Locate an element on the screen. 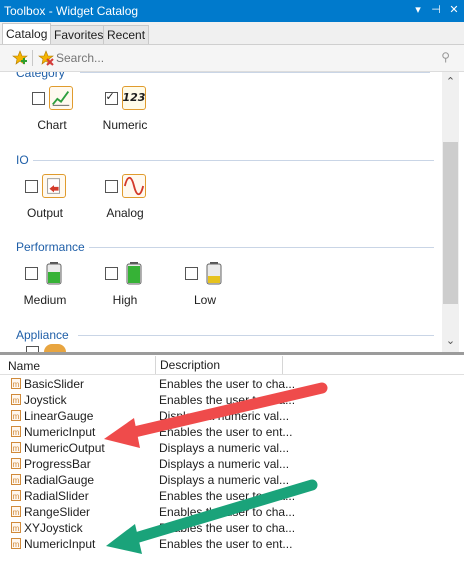 The width and height of the screenshot is (464, 576). catalog-scrollbar: ⌃ ⌄ is located at coordinates (450, 212).